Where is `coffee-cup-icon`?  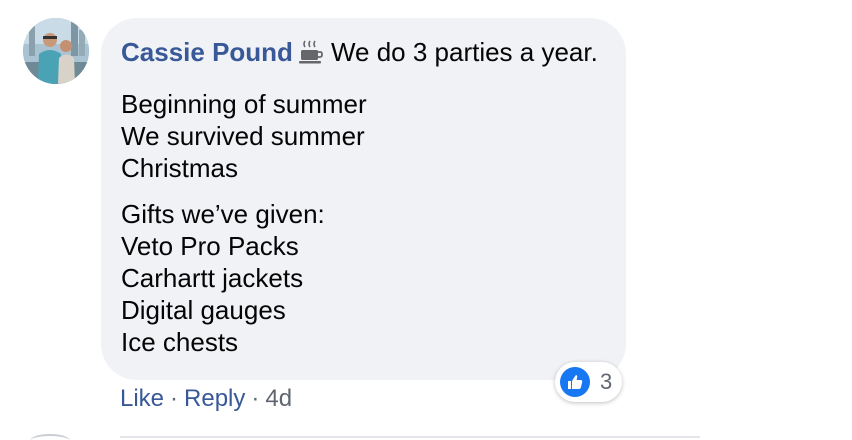
coffee-cup-icon is located at coordinates (310, 52).